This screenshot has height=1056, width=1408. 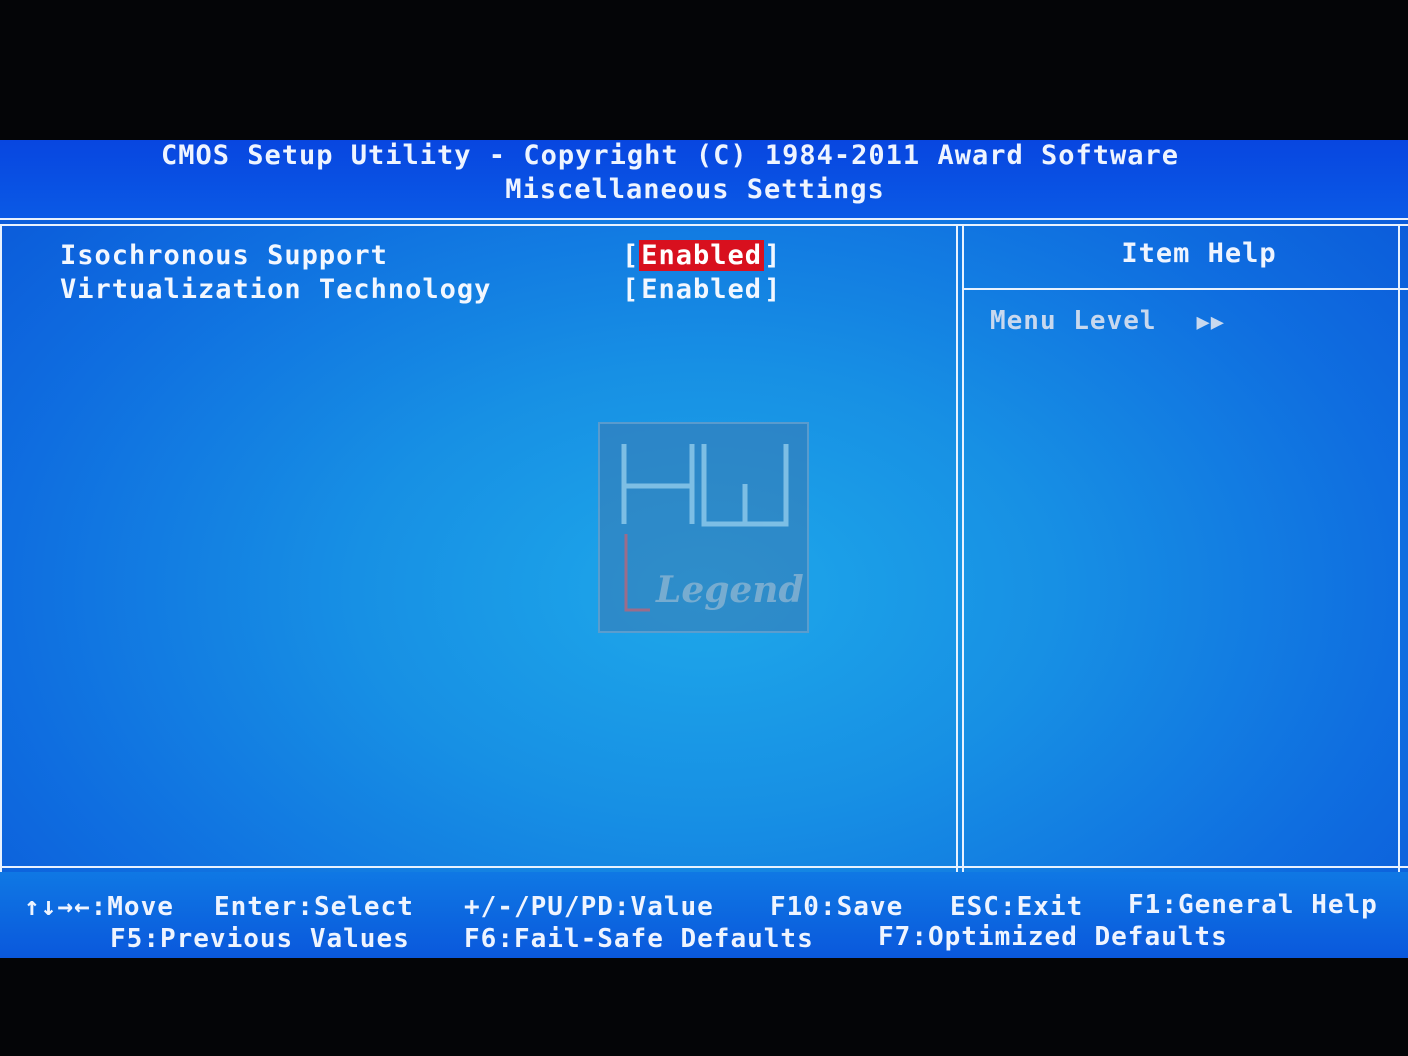 What do you see at coordinates (224, 255) in the screenshot?
I see `setting-label: Isochronous Support` at bounding box center [224, 255].